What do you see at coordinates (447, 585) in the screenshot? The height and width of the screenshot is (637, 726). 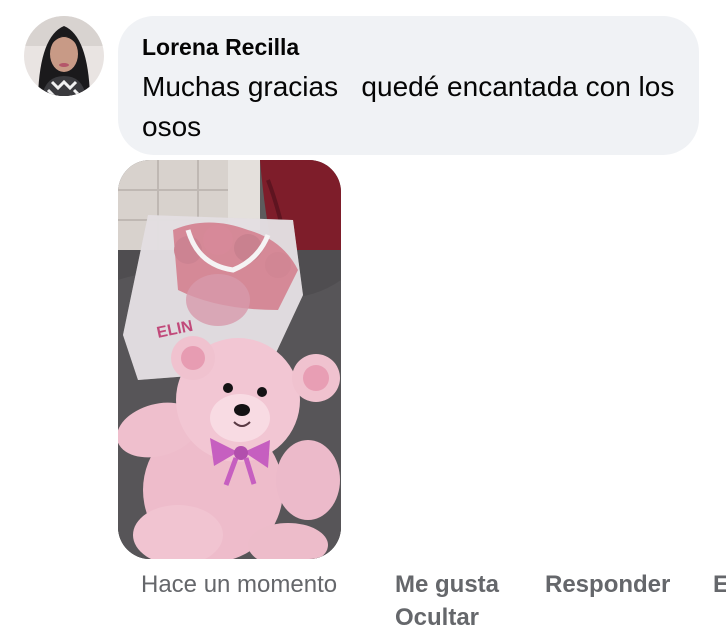 I see `like-button: Me gusta` at bounding box center [447, 585].